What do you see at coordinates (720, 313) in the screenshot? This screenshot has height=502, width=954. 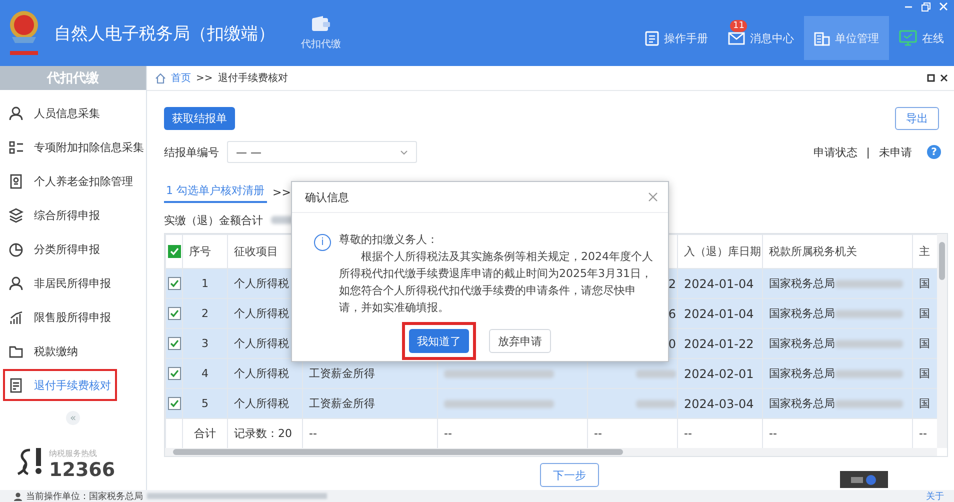 I see `table-cell: 2024-01-04` at bounding box center [720, 313].